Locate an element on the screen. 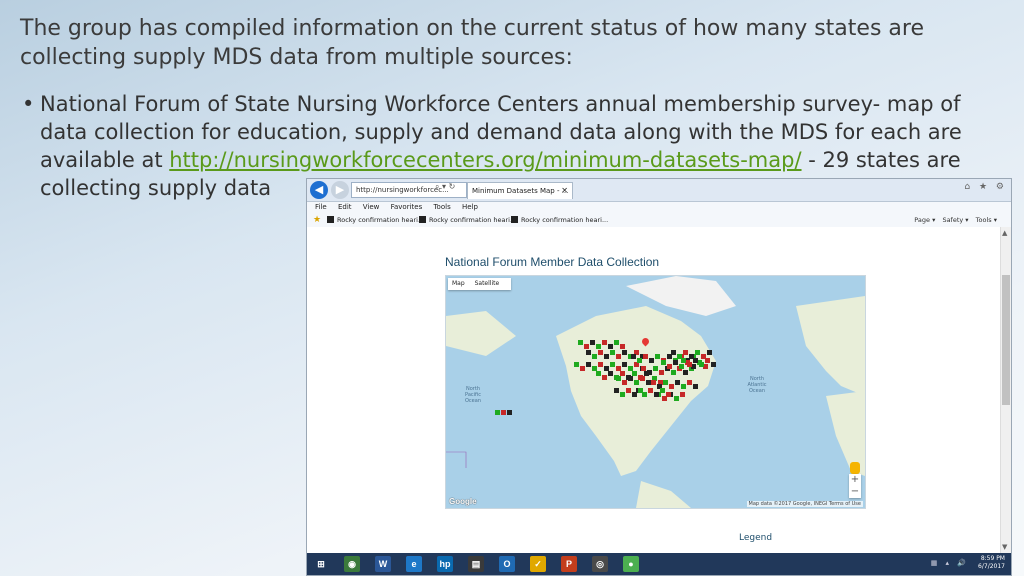  ie-icon: e is located at coordinates (414, 564).